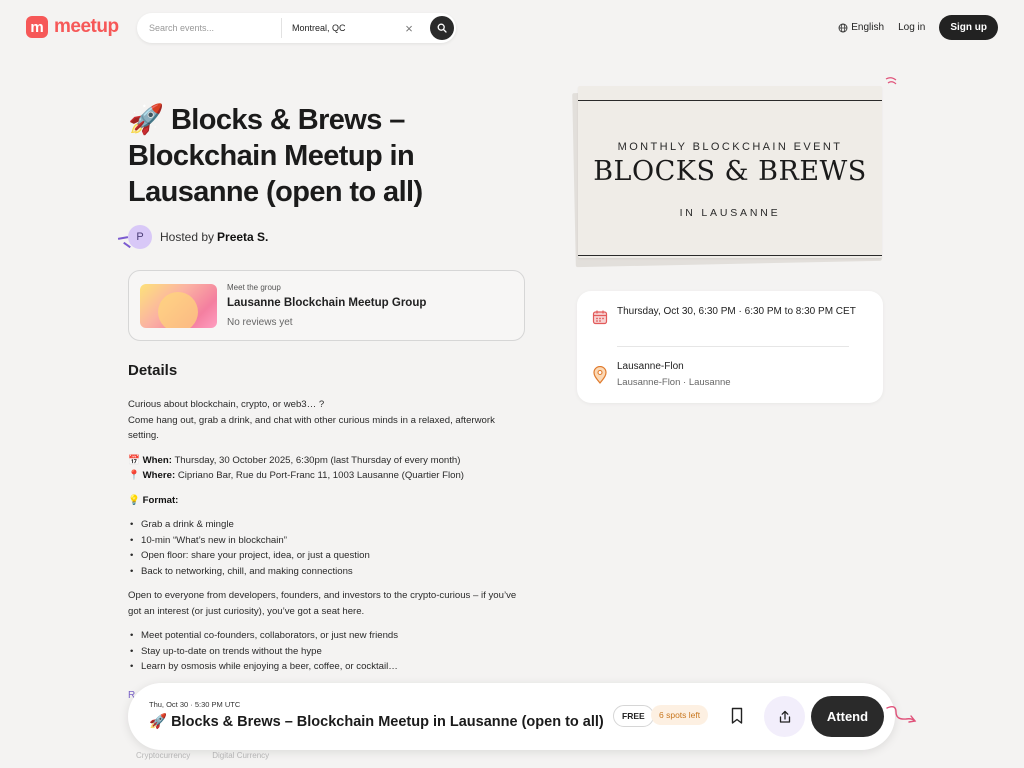 This screenshot has width=1024, height=768. Describe the element at coordinates (134, 460) in the screenshot. I see `calendar-emoji-icon: 📅` at that location.